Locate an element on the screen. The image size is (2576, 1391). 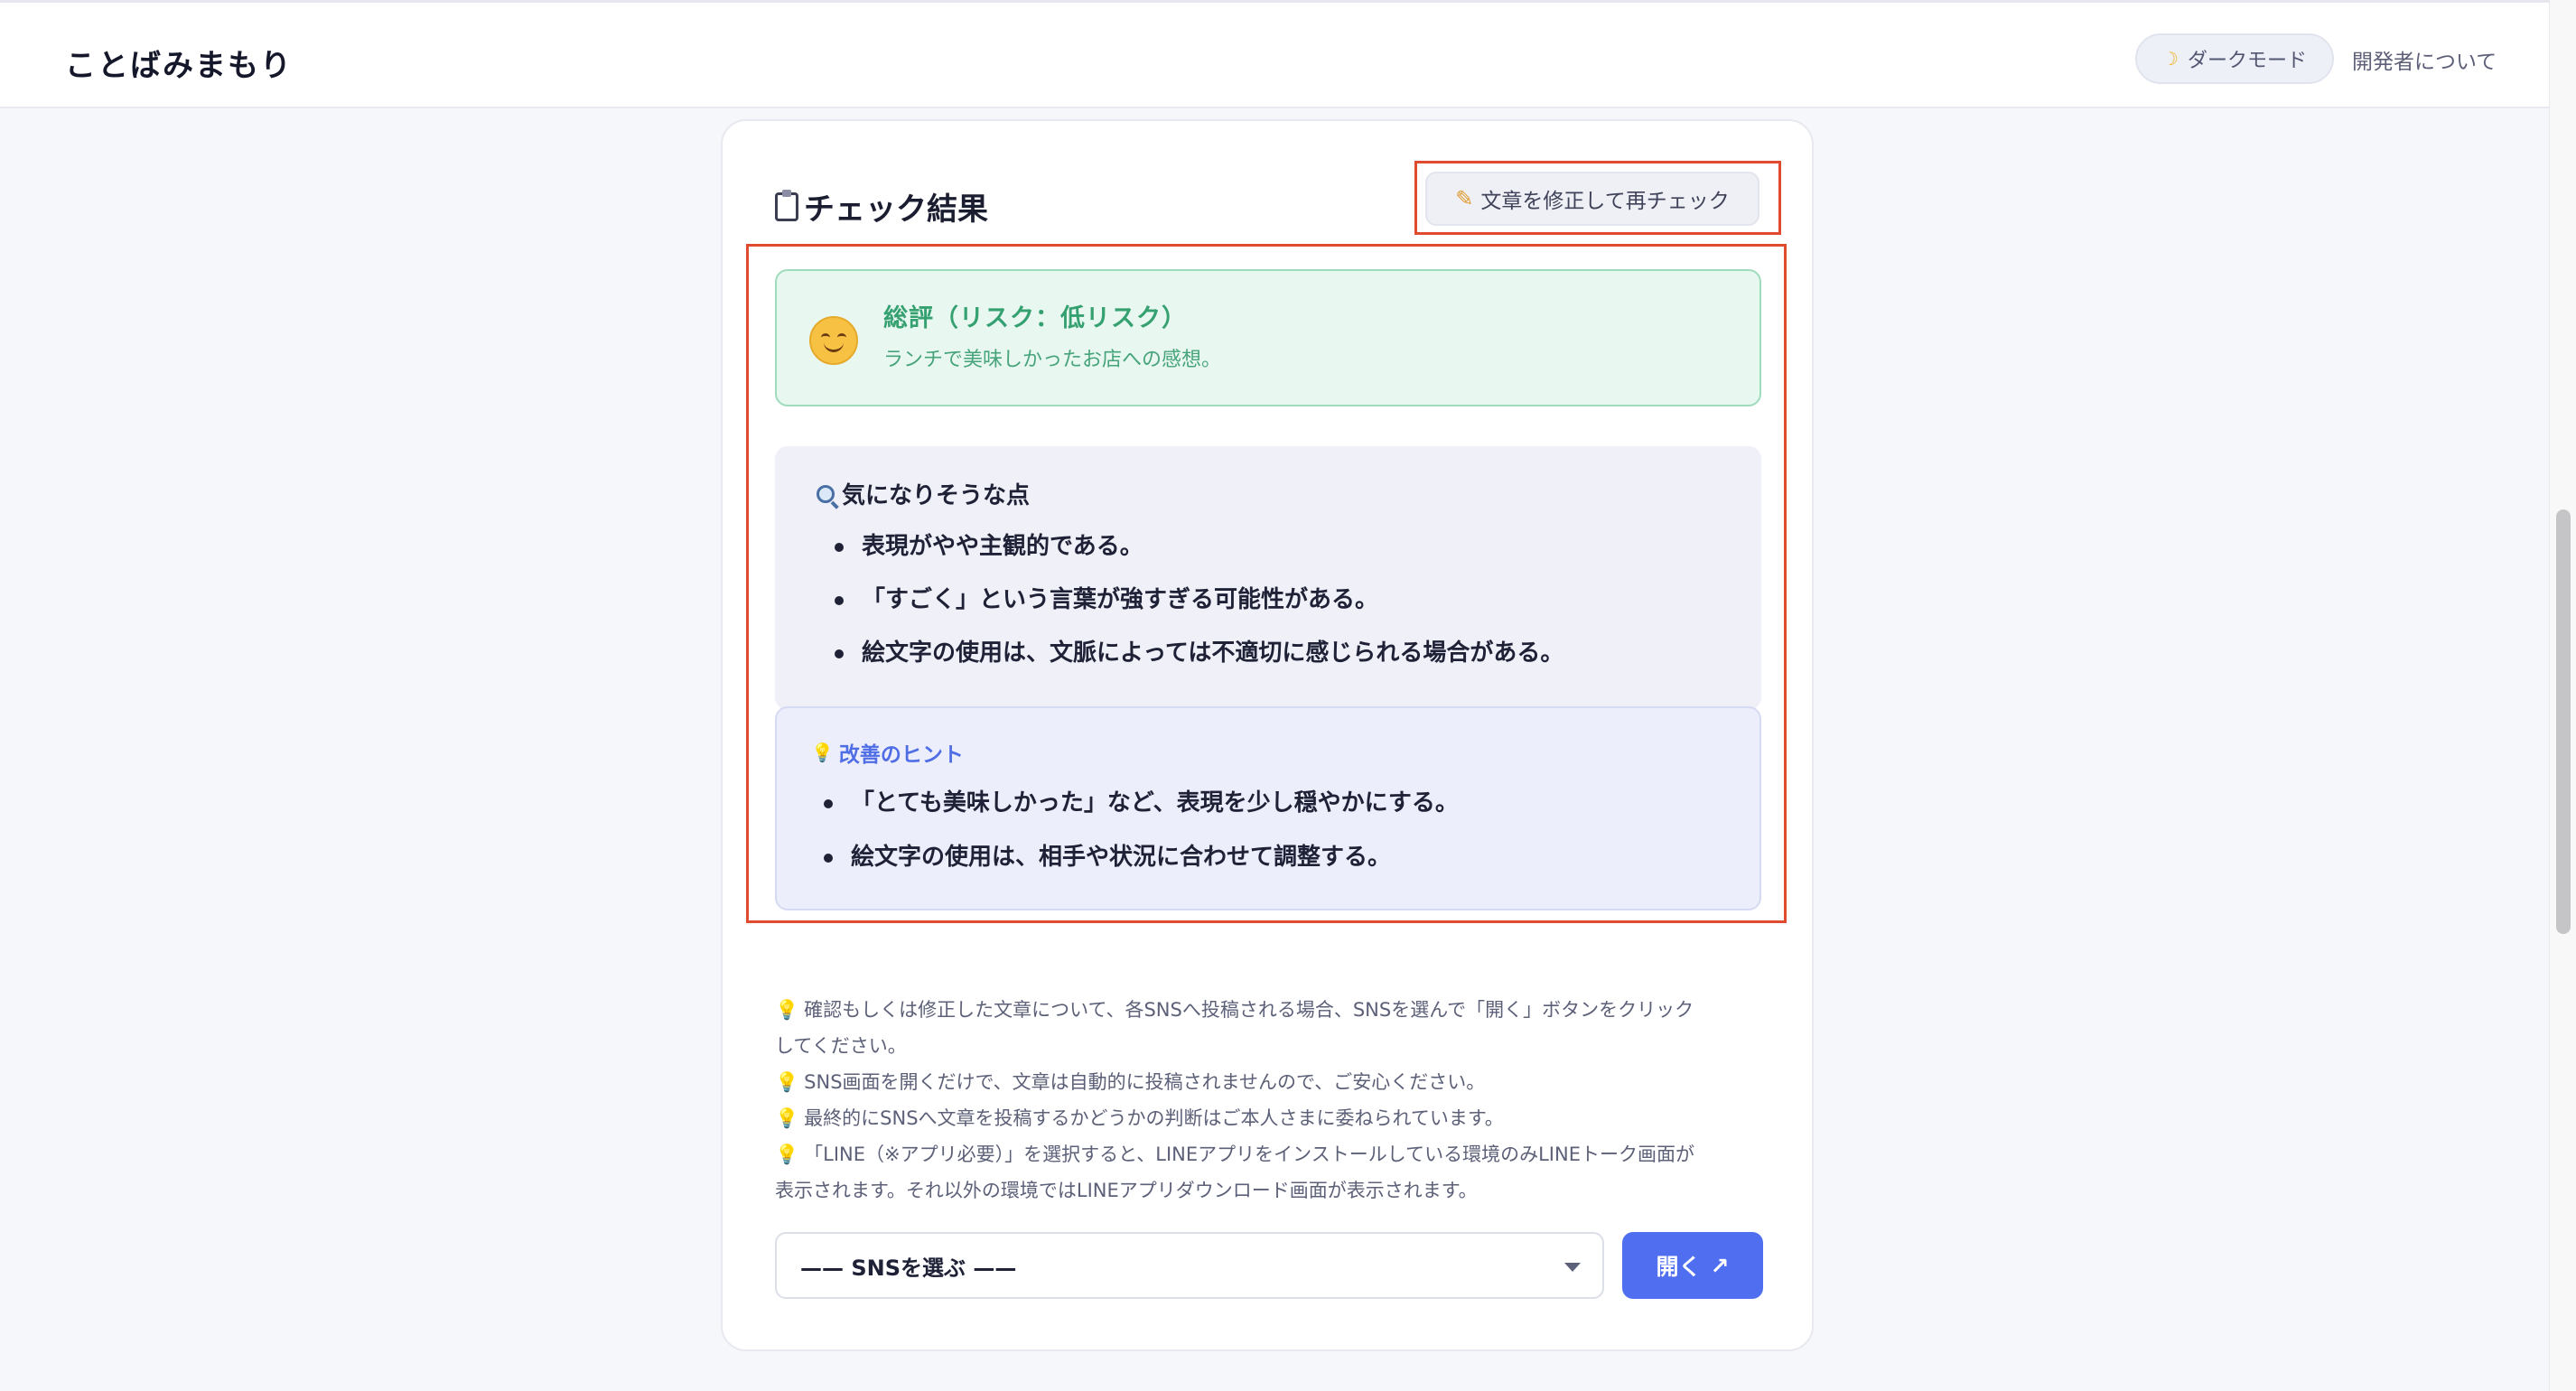
note-line: してください。 is located at coordinates (1281, 1046).